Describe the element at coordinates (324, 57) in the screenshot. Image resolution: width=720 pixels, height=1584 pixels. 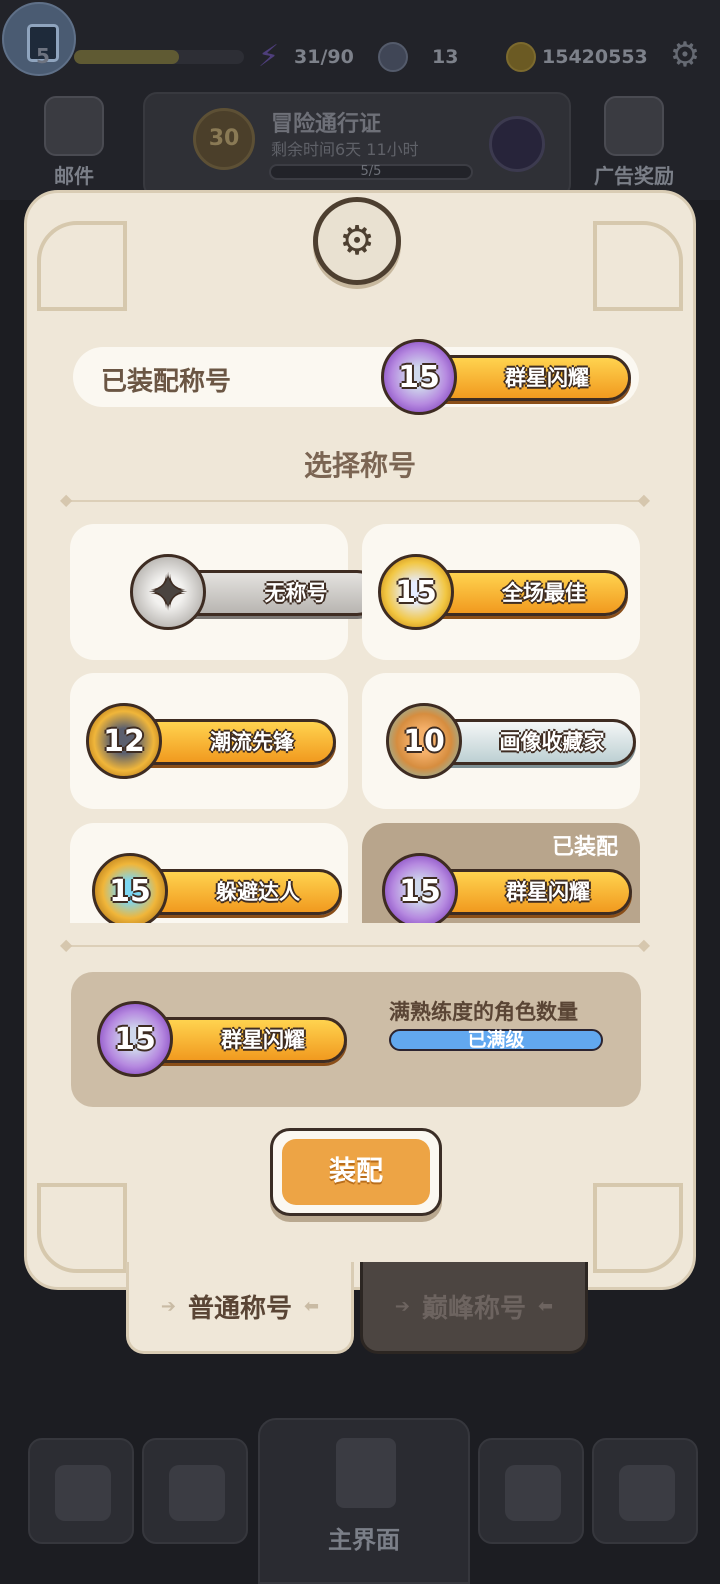
I see `energy-value: 31/90` at that location.